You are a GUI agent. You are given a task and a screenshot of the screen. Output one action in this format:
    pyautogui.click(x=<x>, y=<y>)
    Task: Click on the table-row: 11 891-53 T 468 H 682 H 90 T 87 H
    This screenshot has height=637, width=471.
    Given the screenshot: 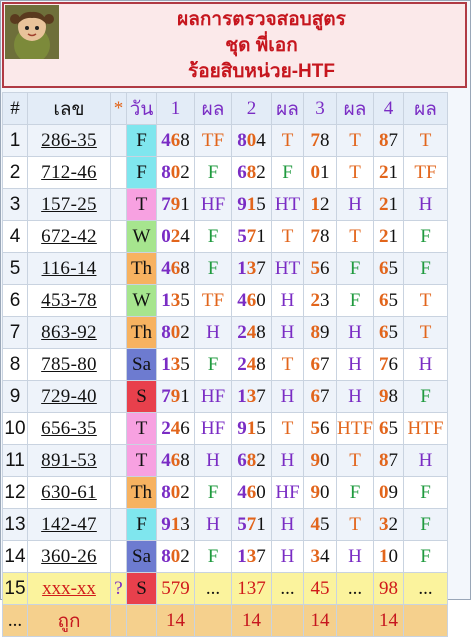 What is the action you would take?
    pyautogui.click(x=225, y=460)
    